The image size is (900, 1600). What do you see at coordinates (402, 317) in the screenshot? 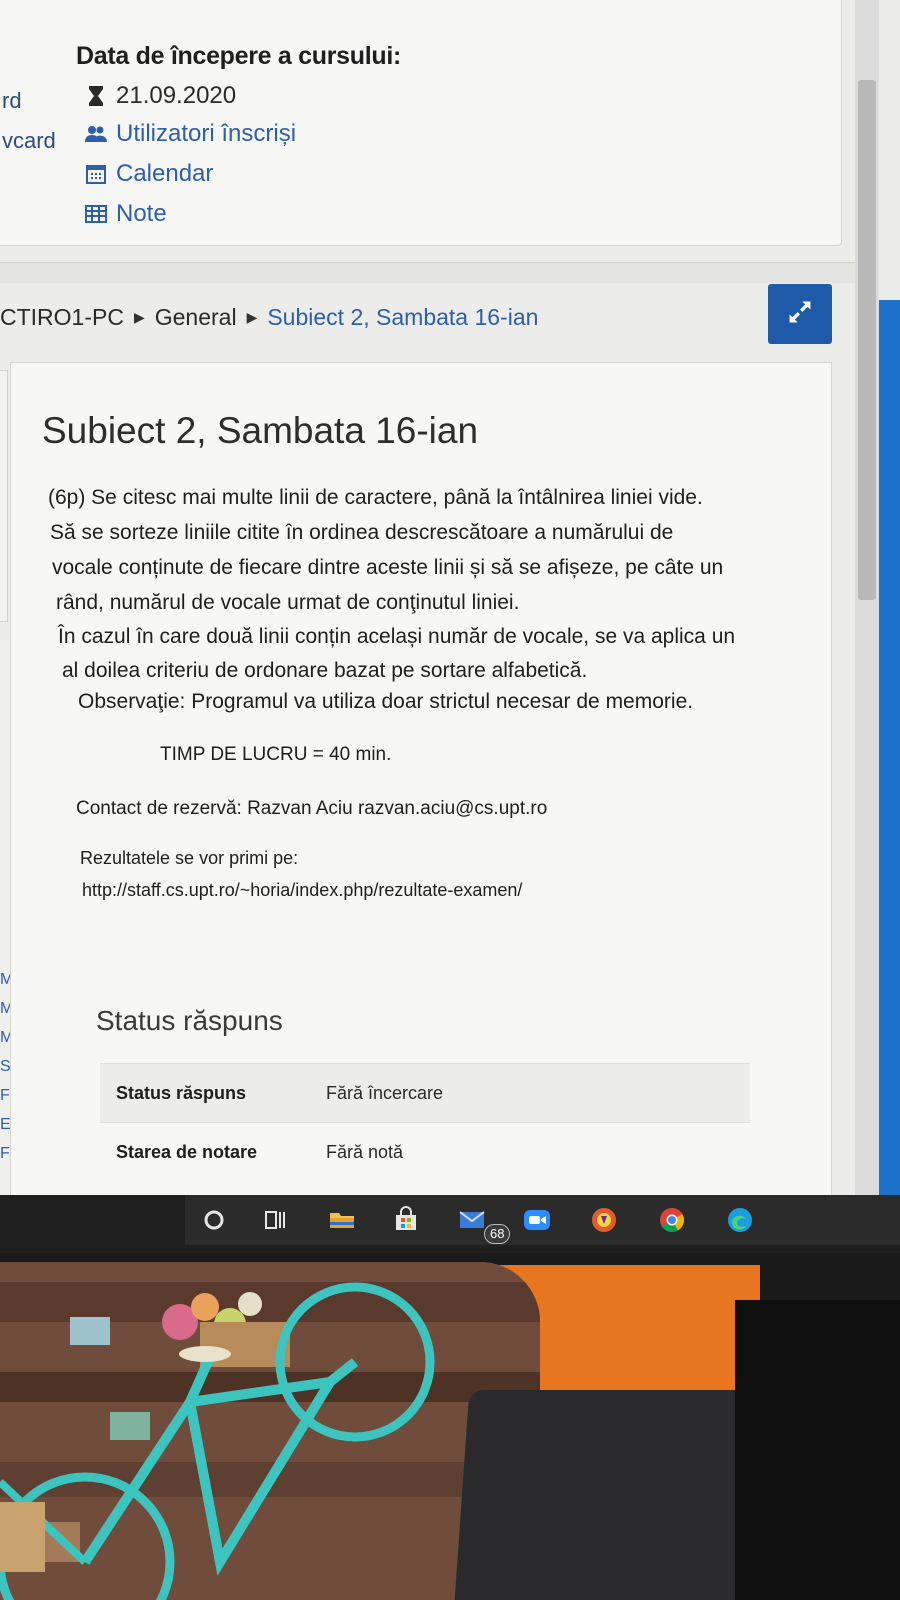
I see `breadcrumb-item-current: Subiect 2, Sambata 16-ian` at bounding box center [402, 317].